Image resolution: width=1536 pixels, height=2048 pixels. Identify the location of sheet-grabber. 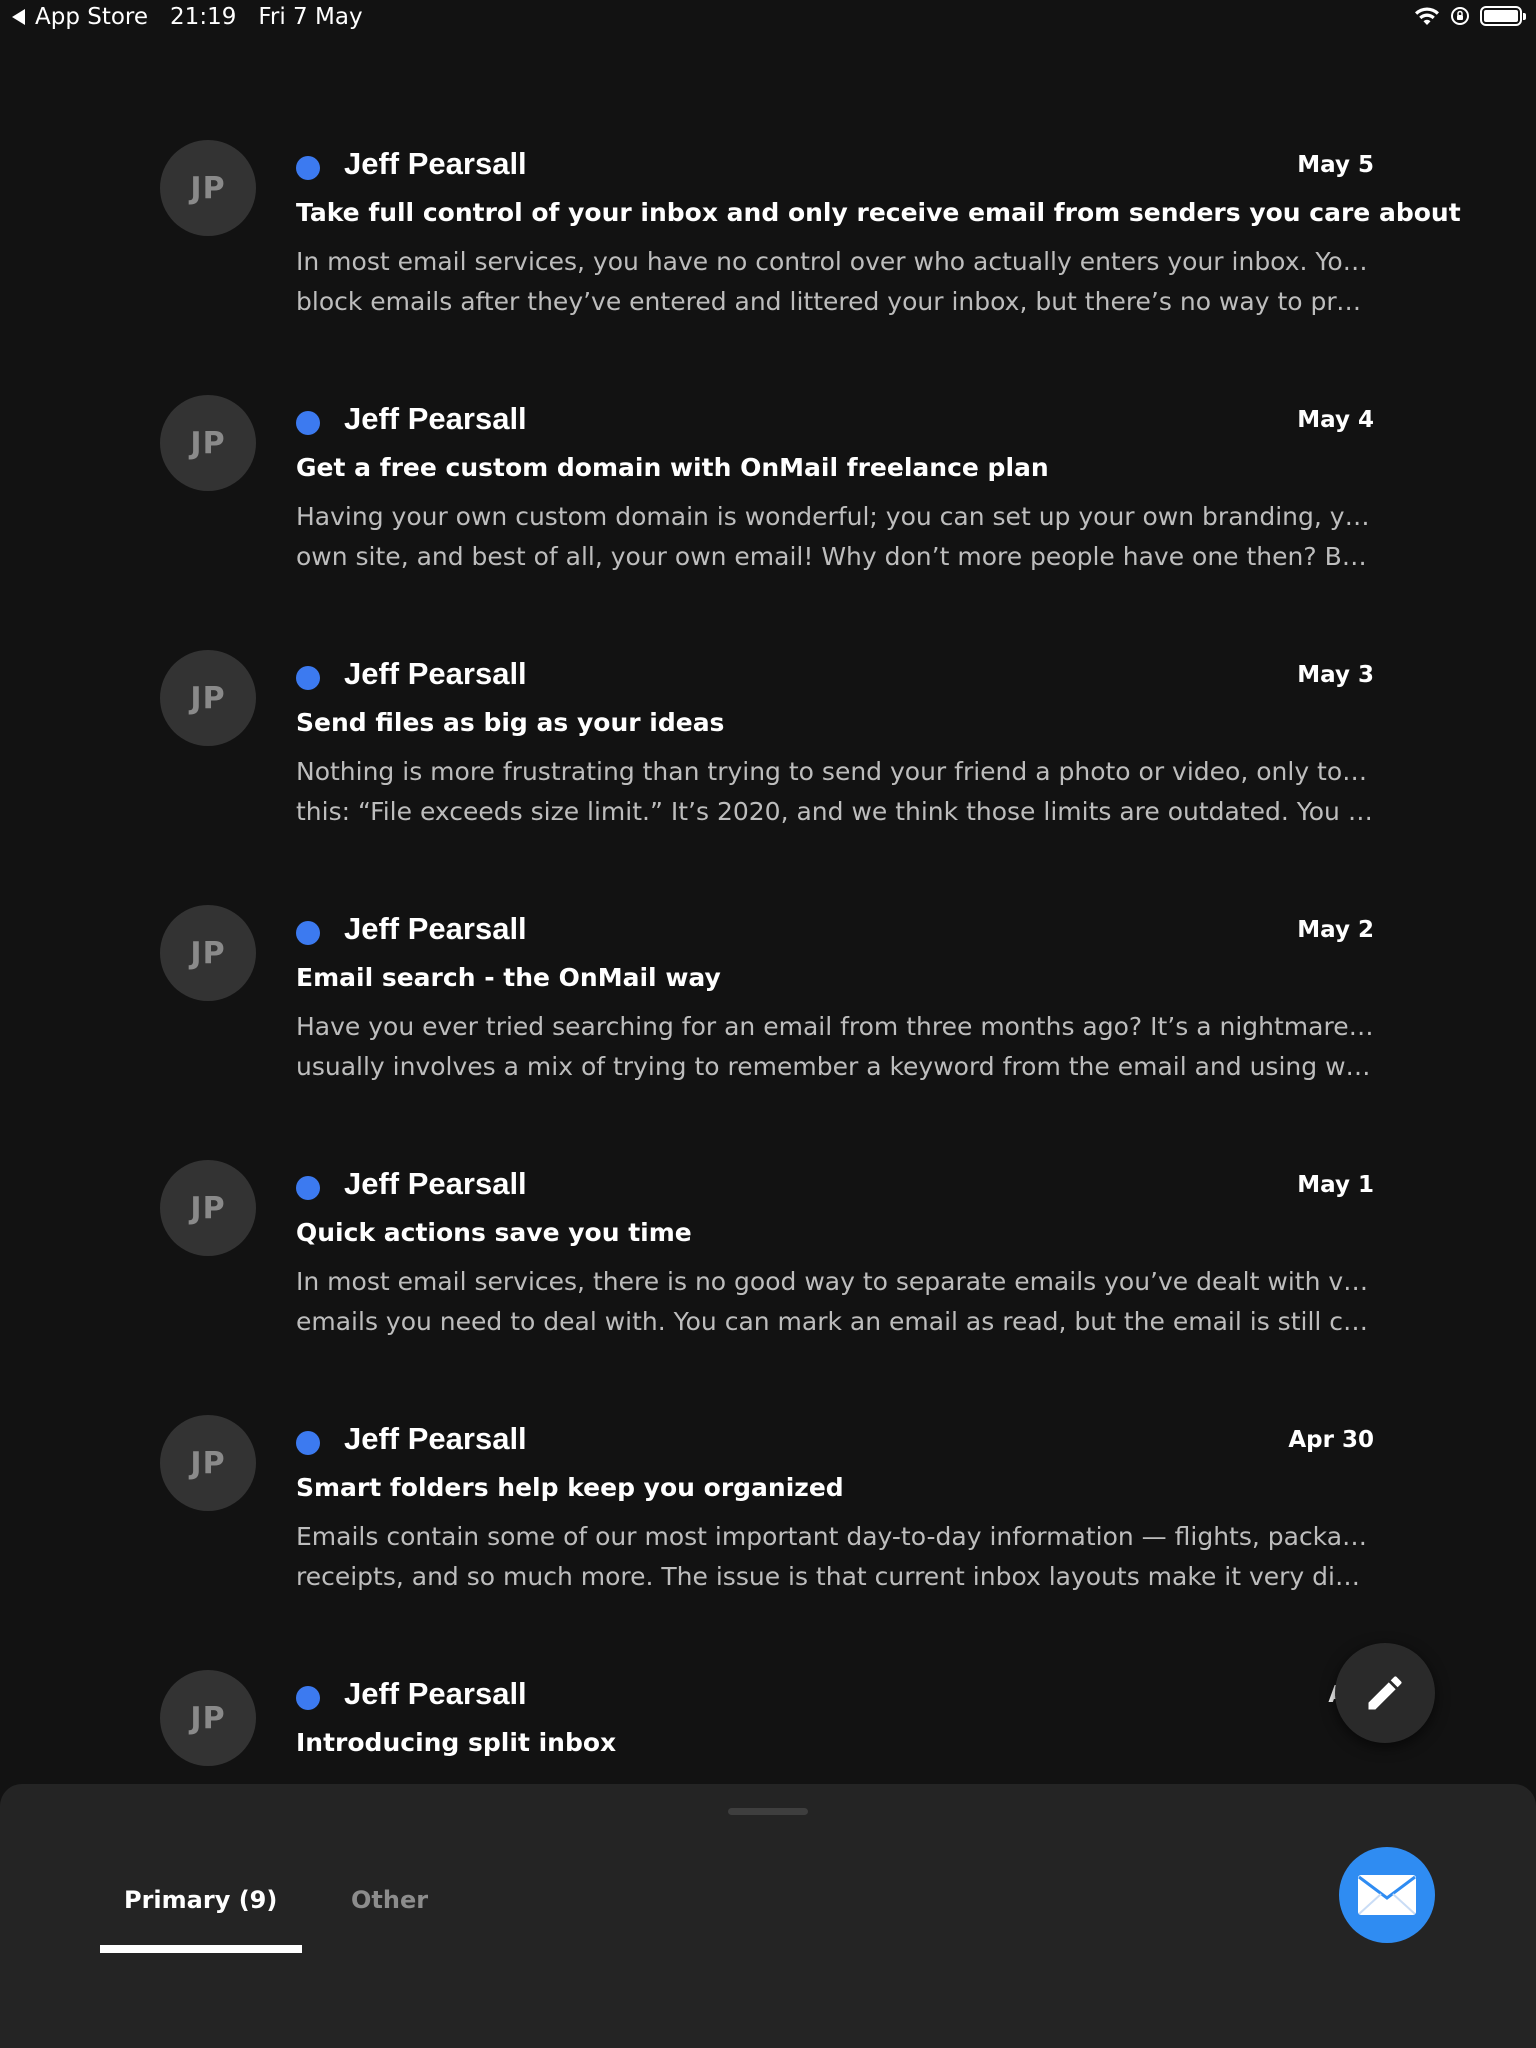
(768, 1811).